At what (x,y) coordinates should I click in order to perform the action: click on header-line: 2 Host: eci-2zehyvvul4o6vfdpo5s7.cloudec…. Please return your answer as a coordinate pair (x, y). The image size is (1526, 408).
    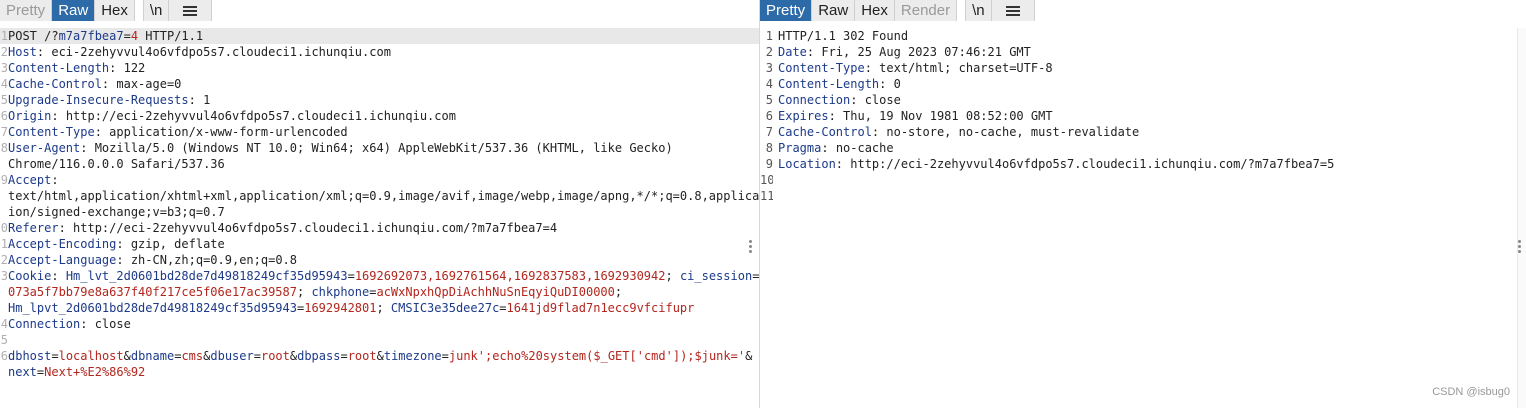
    Looking at the image, I should click on (195, 52).